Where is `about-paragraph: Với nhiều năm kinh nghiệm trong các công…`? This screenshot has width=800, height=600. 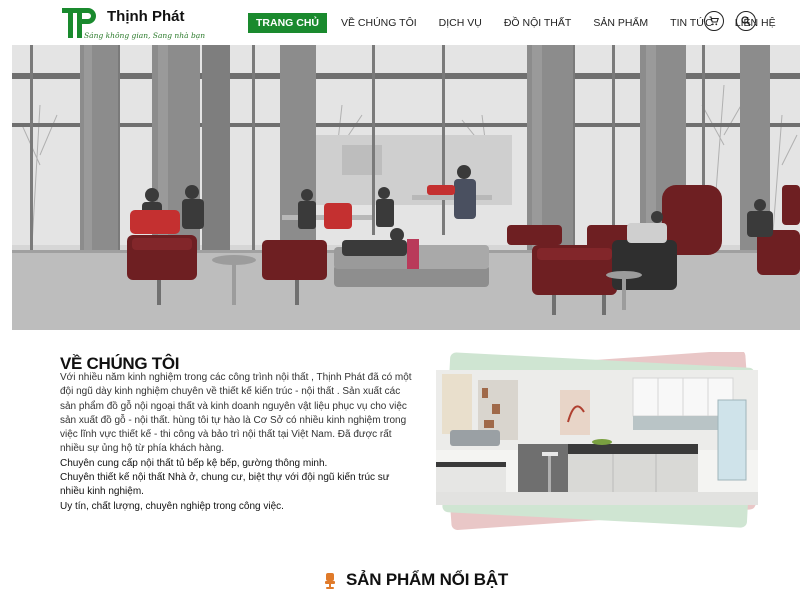 about-paragraph: Với nhiều năm kinh nghiệm trong các công… is located at coordinates (236, 413).